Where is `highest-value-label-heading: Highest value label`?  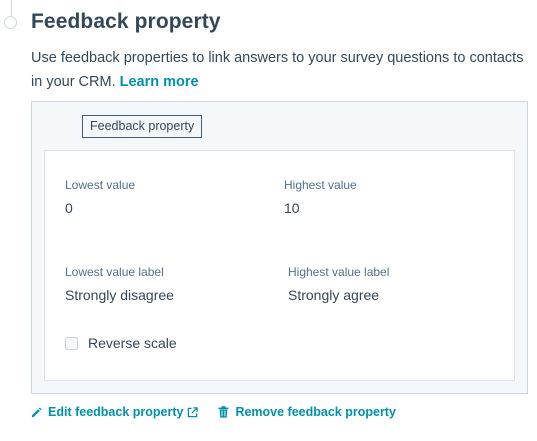 highest-value-label-heading: Highest value label is located at coordinates (339, 272).